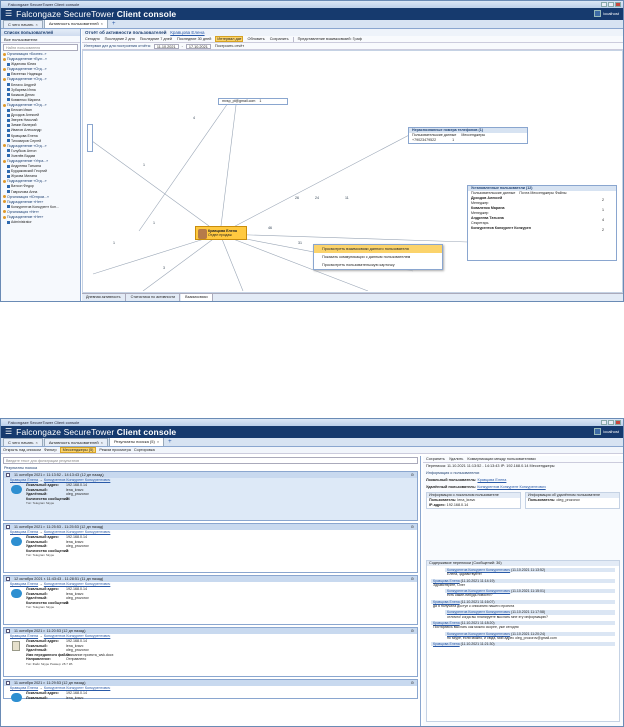 The image size is (624, 727). I want to click on build-report-button: Построить отчёт, so click(229, 46).